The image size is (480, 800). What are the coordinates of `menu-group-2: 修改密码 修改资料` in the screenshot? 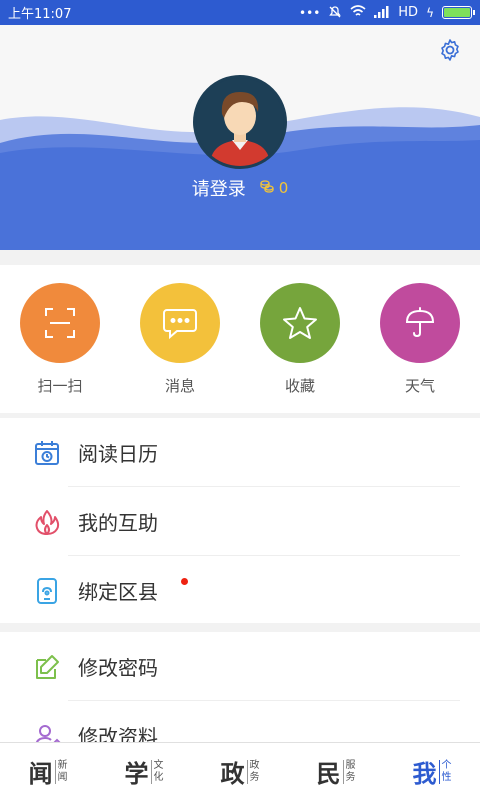 It's located at (240, 687).